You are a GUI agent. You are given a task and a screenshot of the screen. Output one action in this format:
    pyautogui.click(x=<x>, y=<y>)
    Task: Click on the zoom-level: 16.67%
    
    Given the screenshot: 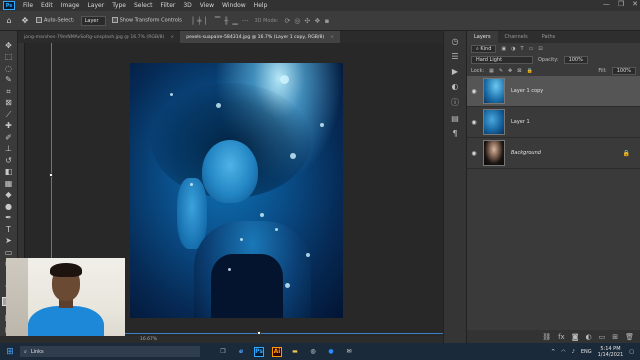 What is the action you would take?
    pyautogui.click(x=148, y=339)
    